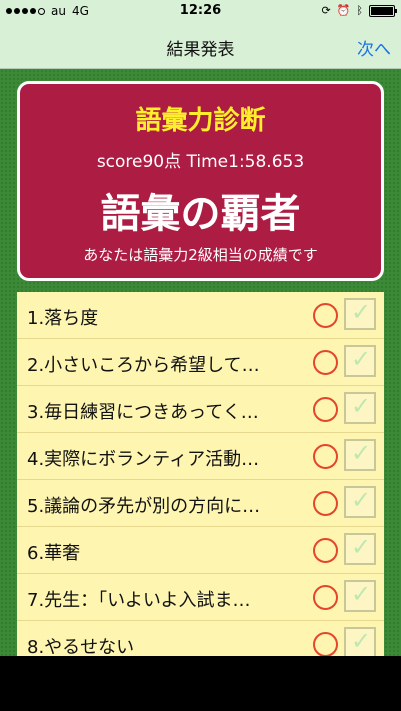 The image size is (401, 711). I want to click on question-row: 7.先生：「いよいよ入試ま… ✓, so click(200, 597).